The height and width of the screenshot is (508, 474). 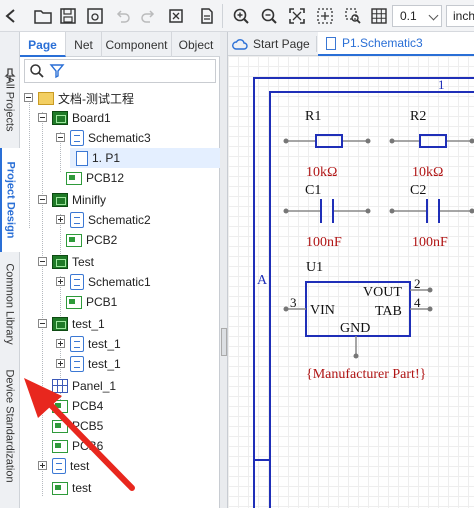 What do you see at coordinates (68, 16) in the screenshot?
I see `save-icon` at bounding box center [68, 16].